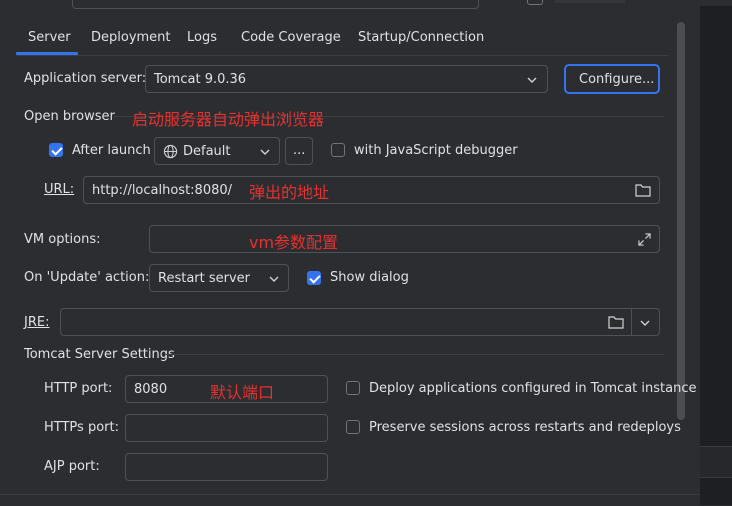  I want to click on show-dialog-label: Show dialog, so click(369, 277).